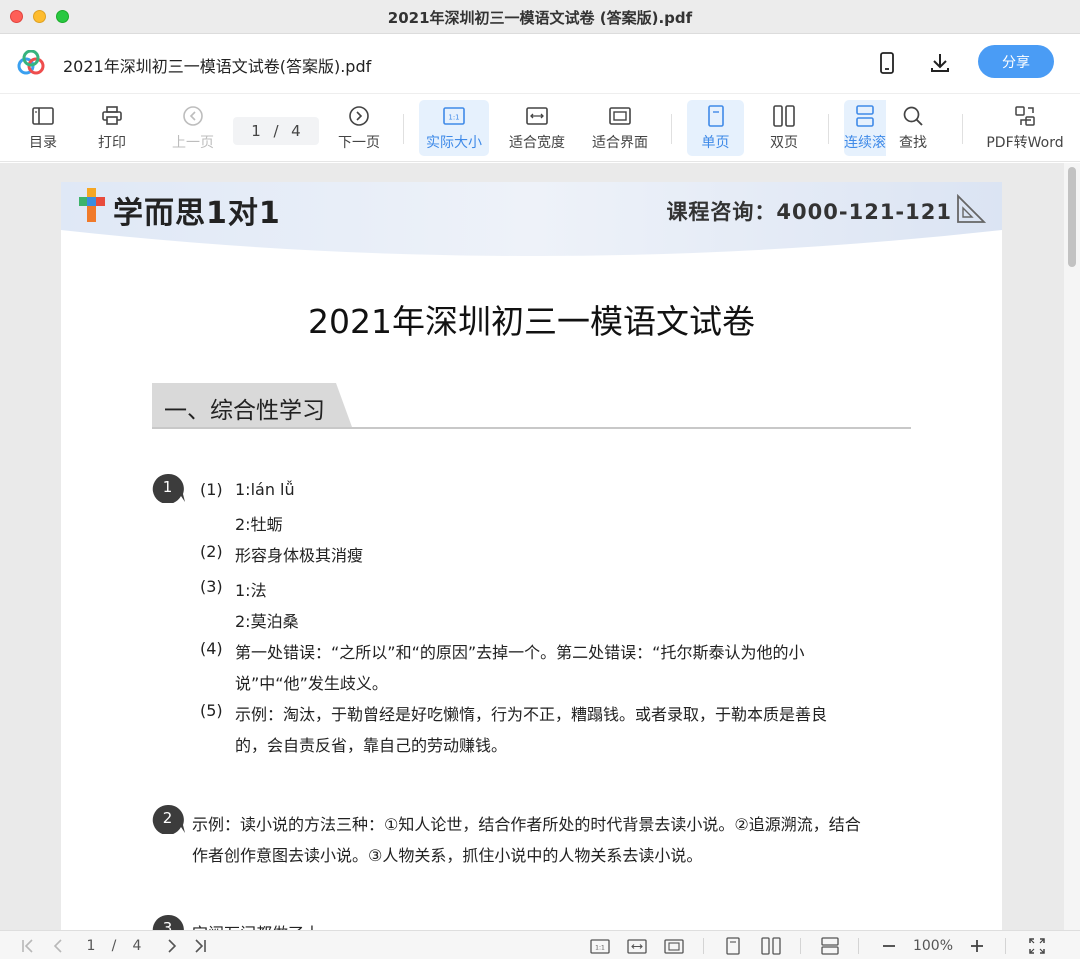 The image size is (1080, 959). What do you see at coordinates (211, 586) in the screenshot?
I see `answer-num: (3)` at bounding box center [211, 586].